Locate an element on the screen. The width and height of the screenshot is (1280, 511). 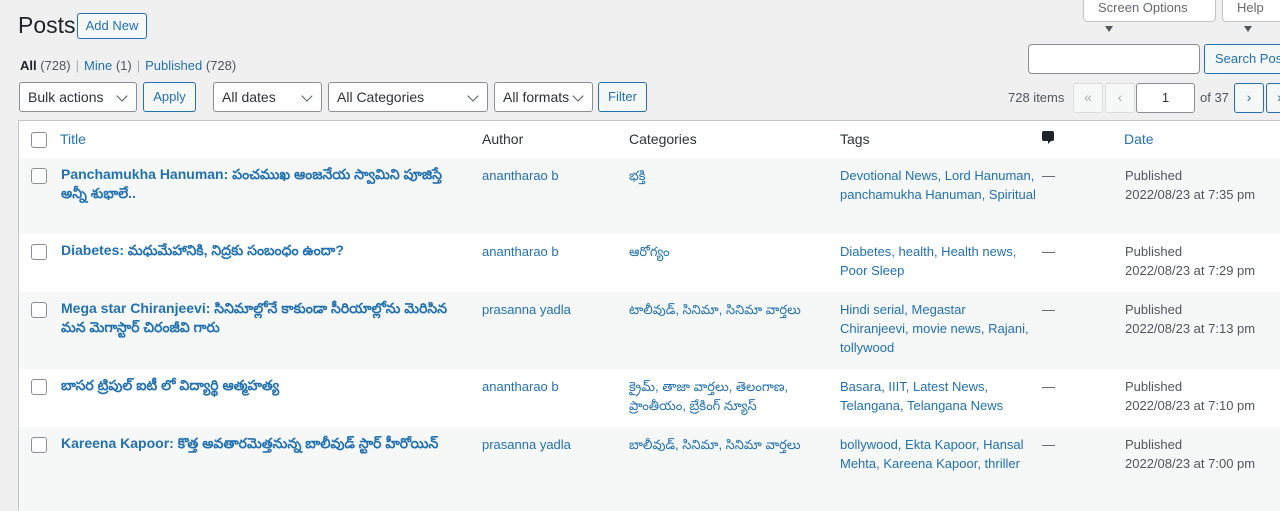
total-pages: of 37 is located at coordinates (1214, 97).